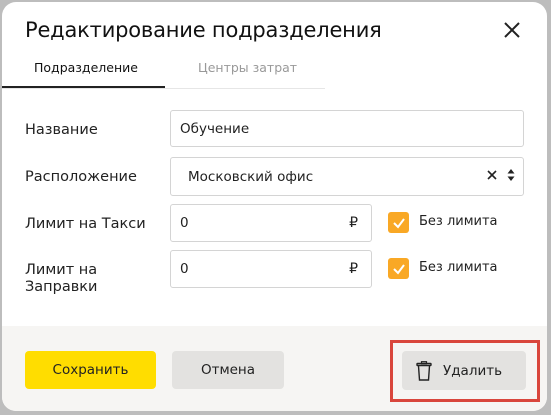  I want to click on taxi-limit-input: 0 ₽, so click(271, 223).